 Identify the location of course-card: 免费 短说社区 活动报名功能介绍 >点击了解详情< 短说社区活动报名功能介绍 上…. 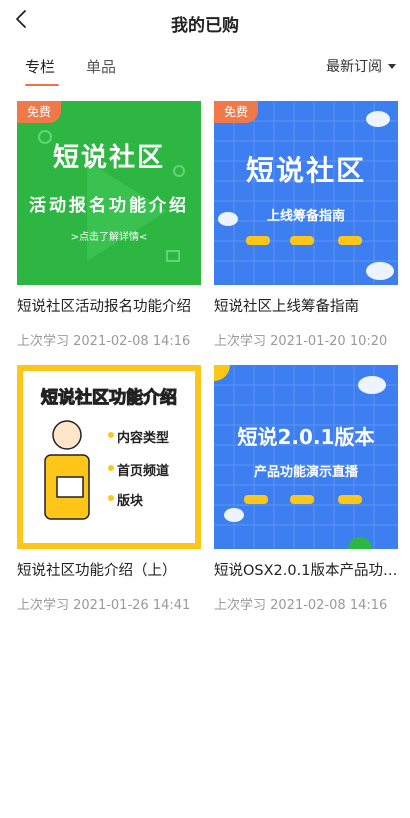
(109, 231).